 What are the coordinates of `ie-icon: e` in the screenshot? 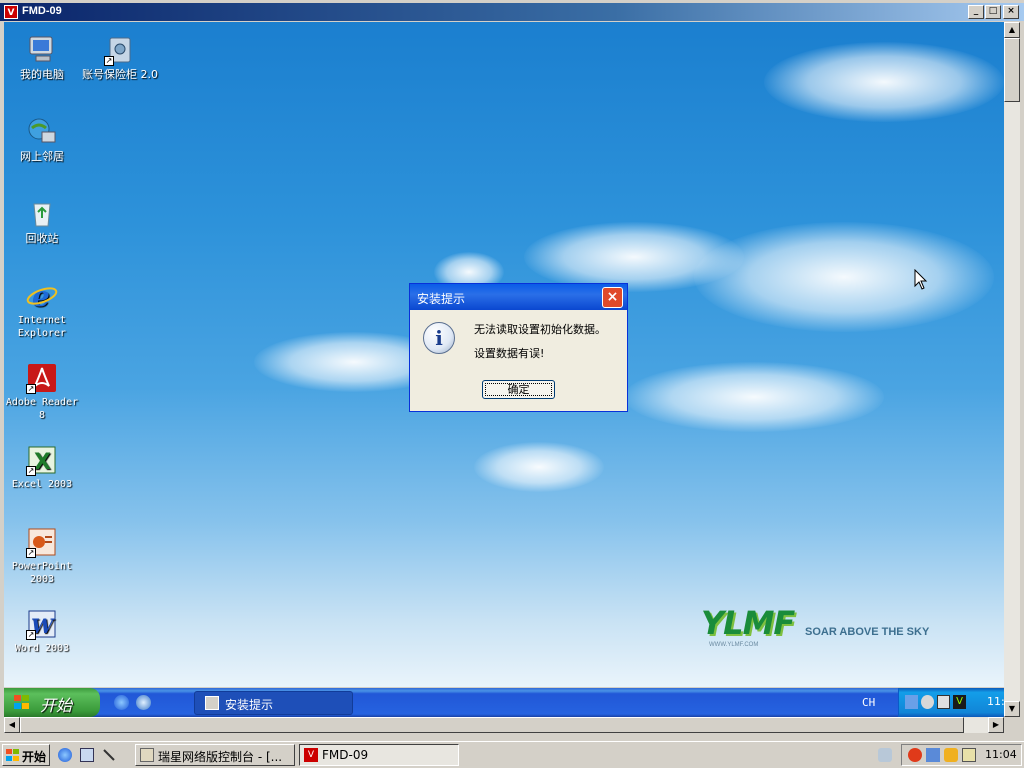 It's located at (42, 296).